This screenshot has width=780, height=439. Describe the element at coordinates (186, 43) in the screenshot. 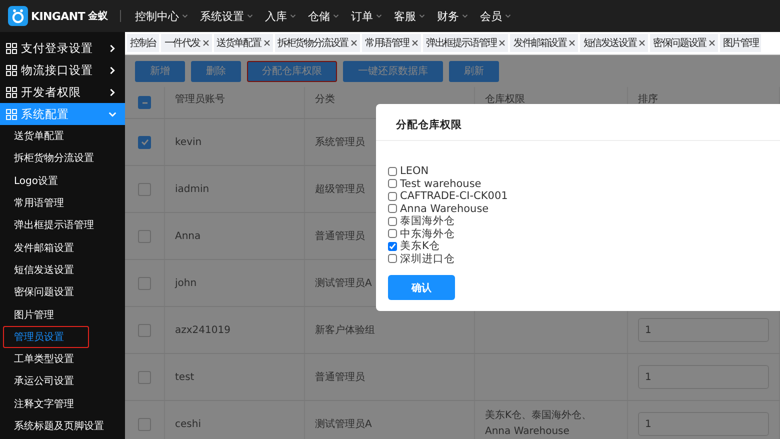

I see `page-tab: 一件代发` at that location.